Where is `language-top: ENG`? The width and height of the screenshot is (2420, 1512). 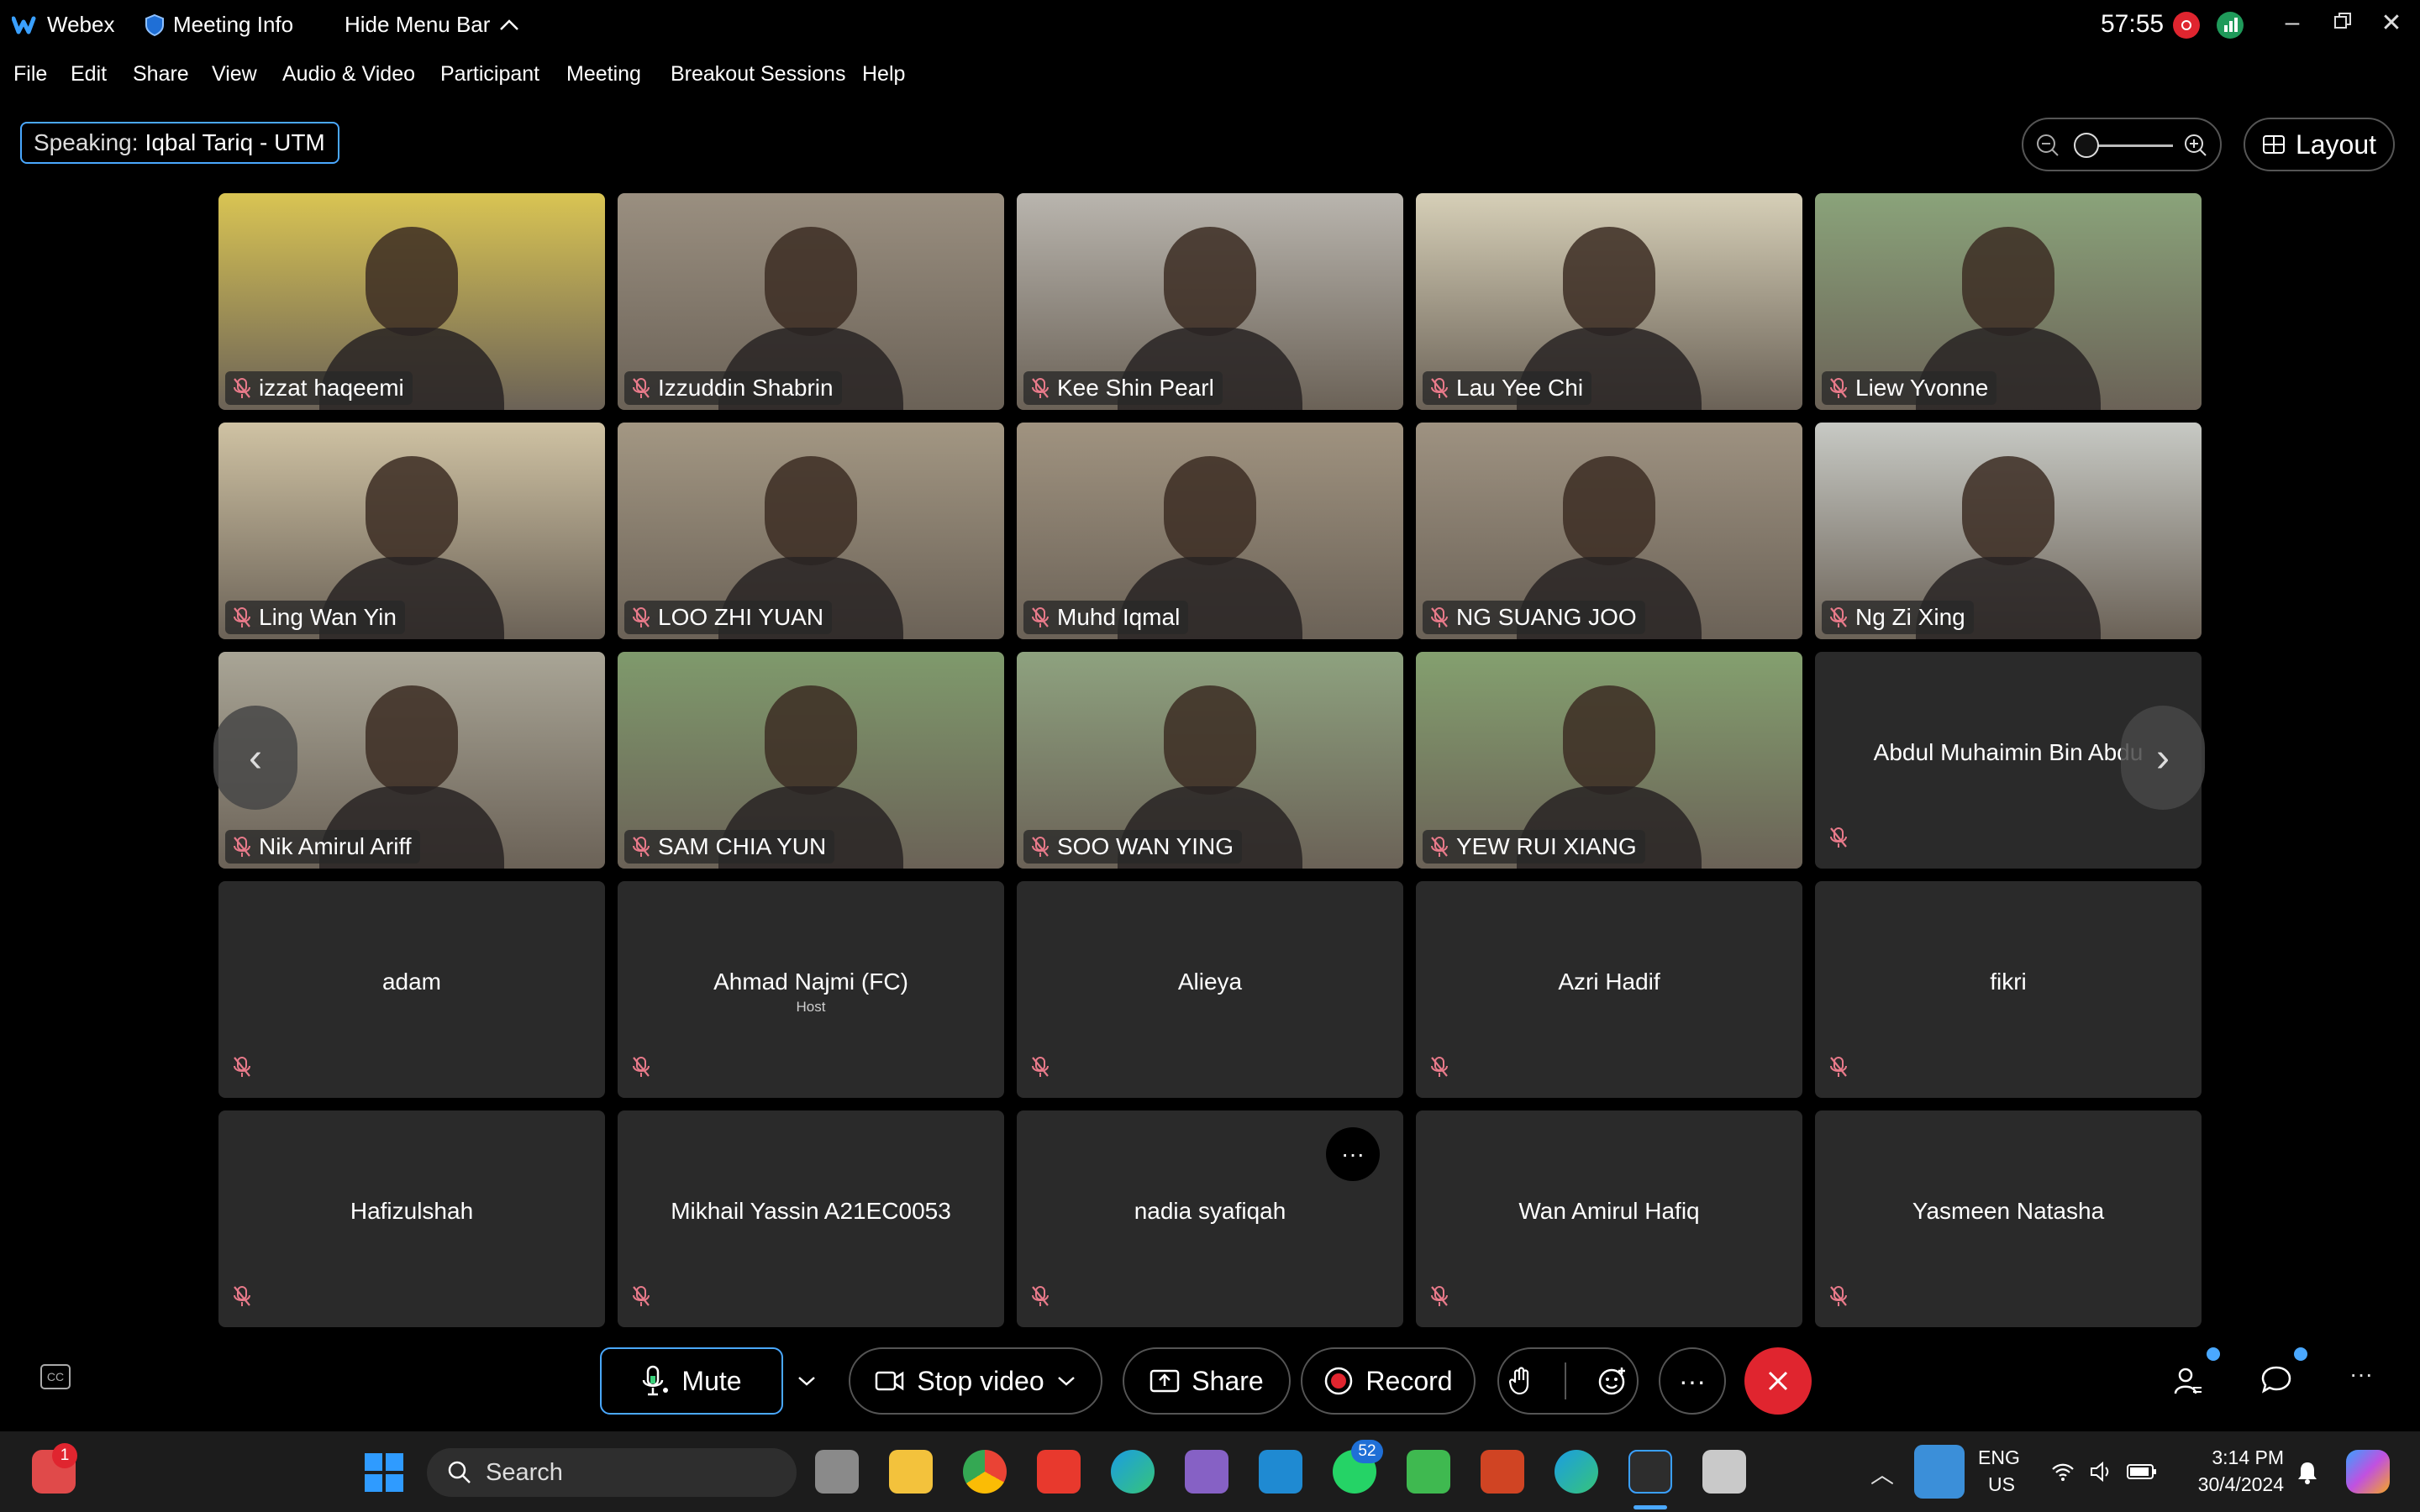
language-top: ENG is located at coordinates (1999, 1457).